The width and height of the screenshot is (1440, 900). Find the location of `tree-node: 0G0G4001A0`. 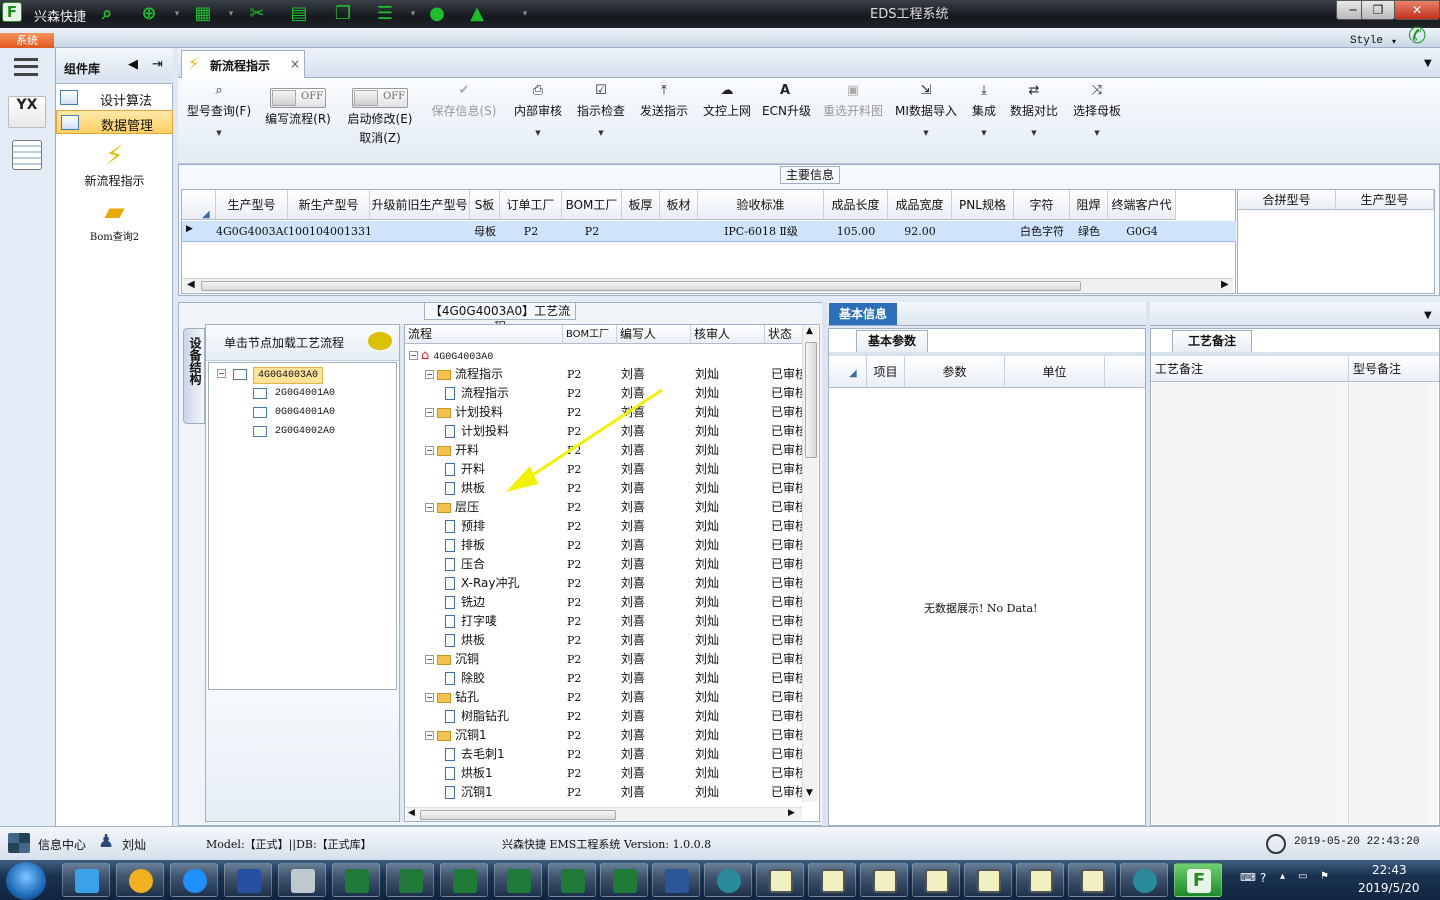

tree-node: 0G0G4001A0 is located at coordinates (302, 412).